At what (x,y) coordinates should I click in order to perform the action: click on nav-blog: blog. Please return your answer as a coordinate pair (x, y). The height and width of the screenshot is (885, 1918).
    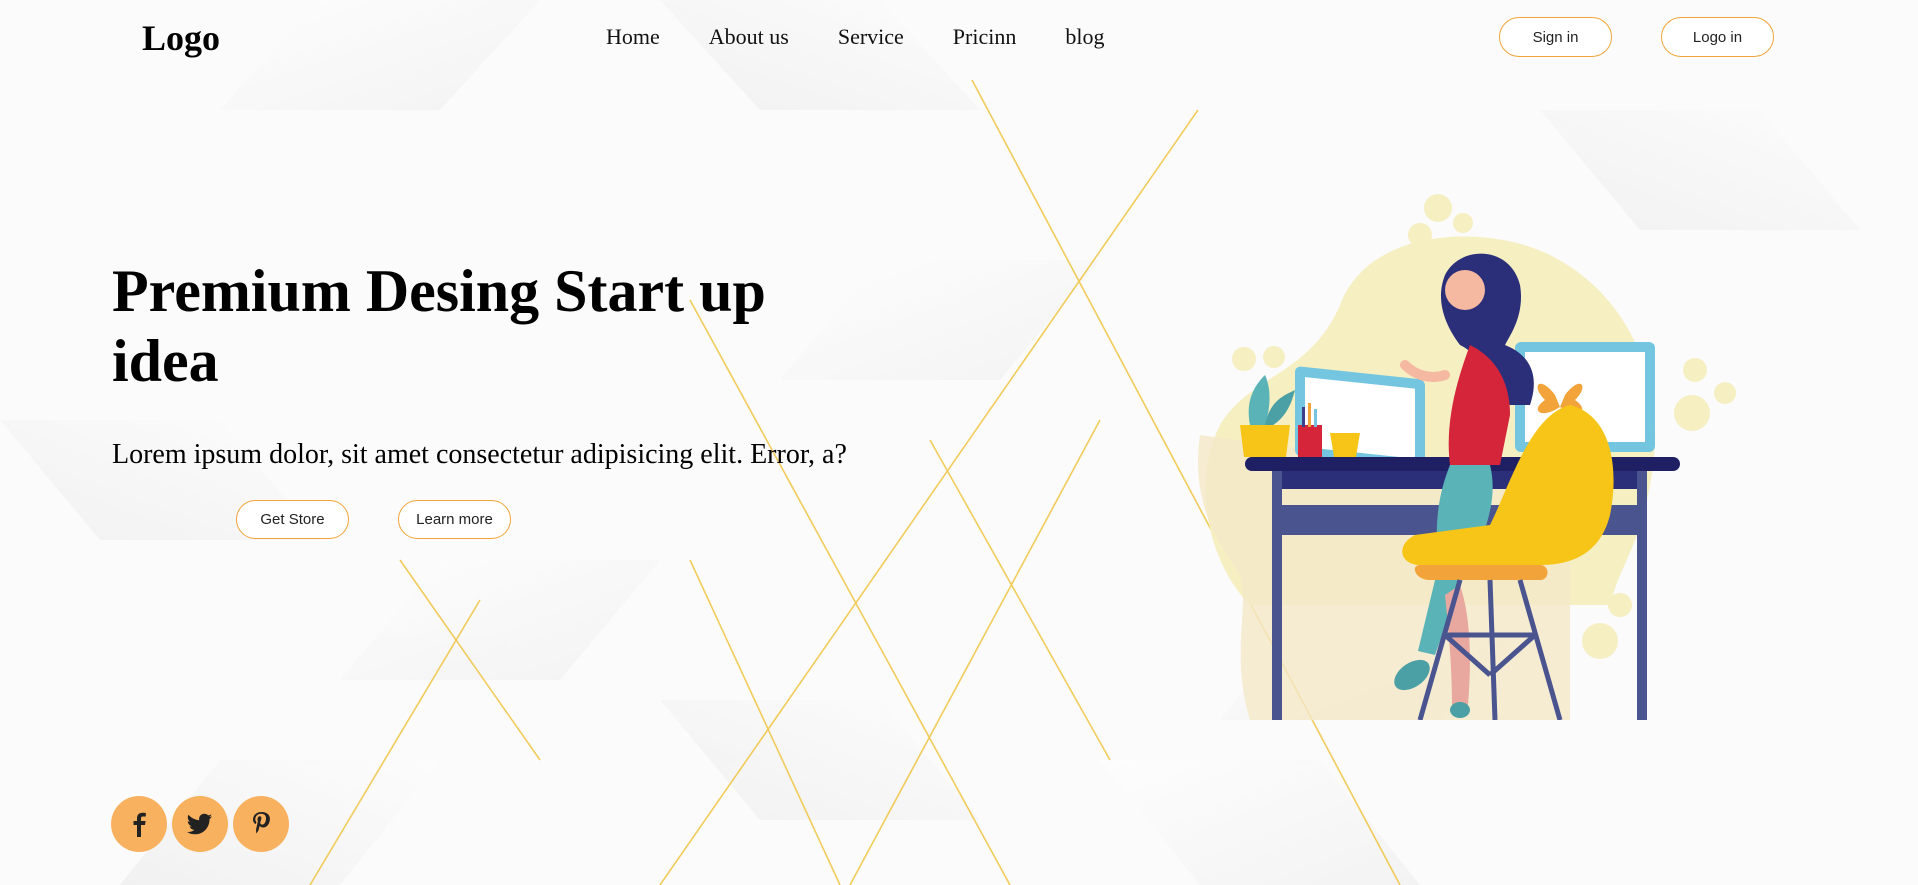
    Looking at the image, I should click on (1084, 37).